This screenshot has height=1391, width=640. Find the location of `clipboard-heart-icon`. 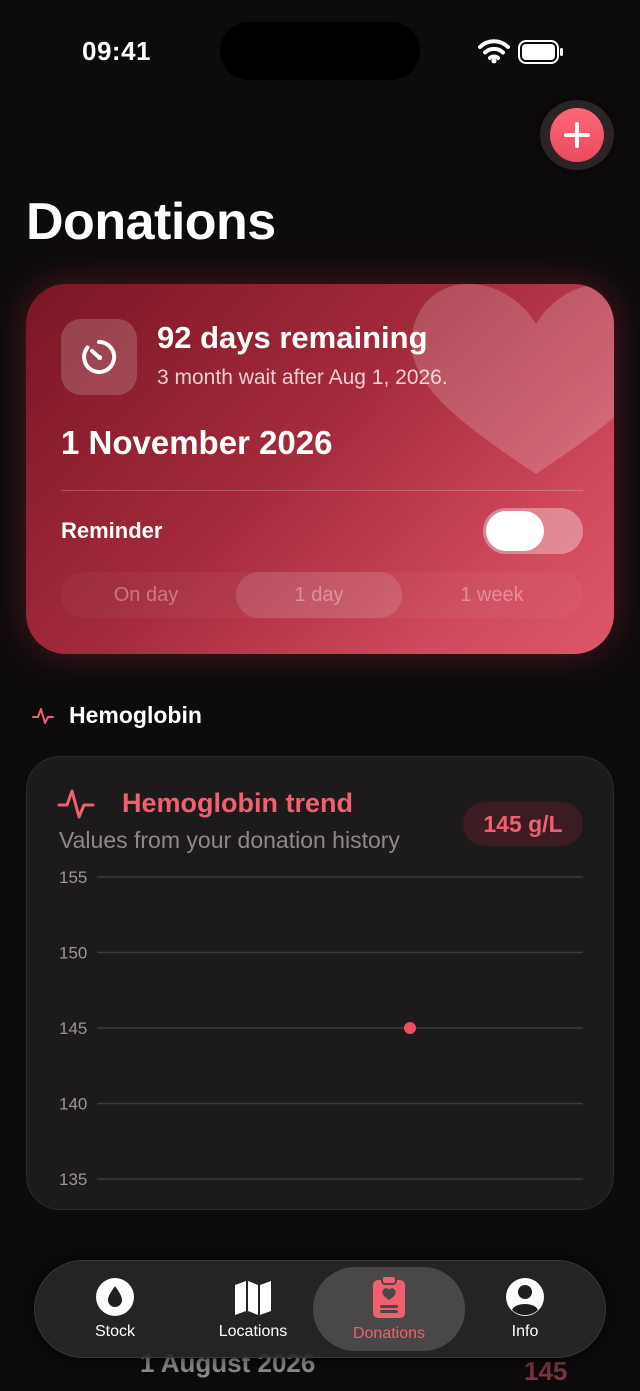

clipboard-heart-icon is located at coordinates (389, 1296).